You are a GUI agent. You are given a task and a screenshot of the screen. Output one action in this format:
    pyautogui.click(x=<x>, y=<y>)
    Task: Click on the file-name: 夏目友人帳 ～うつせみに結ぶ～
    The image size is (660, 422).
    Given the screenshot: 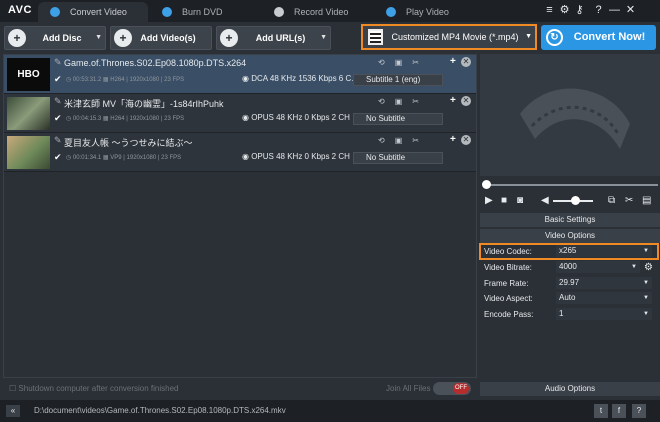 What is the action you would take?
    pyautogui.click(x=128, y=143)
    